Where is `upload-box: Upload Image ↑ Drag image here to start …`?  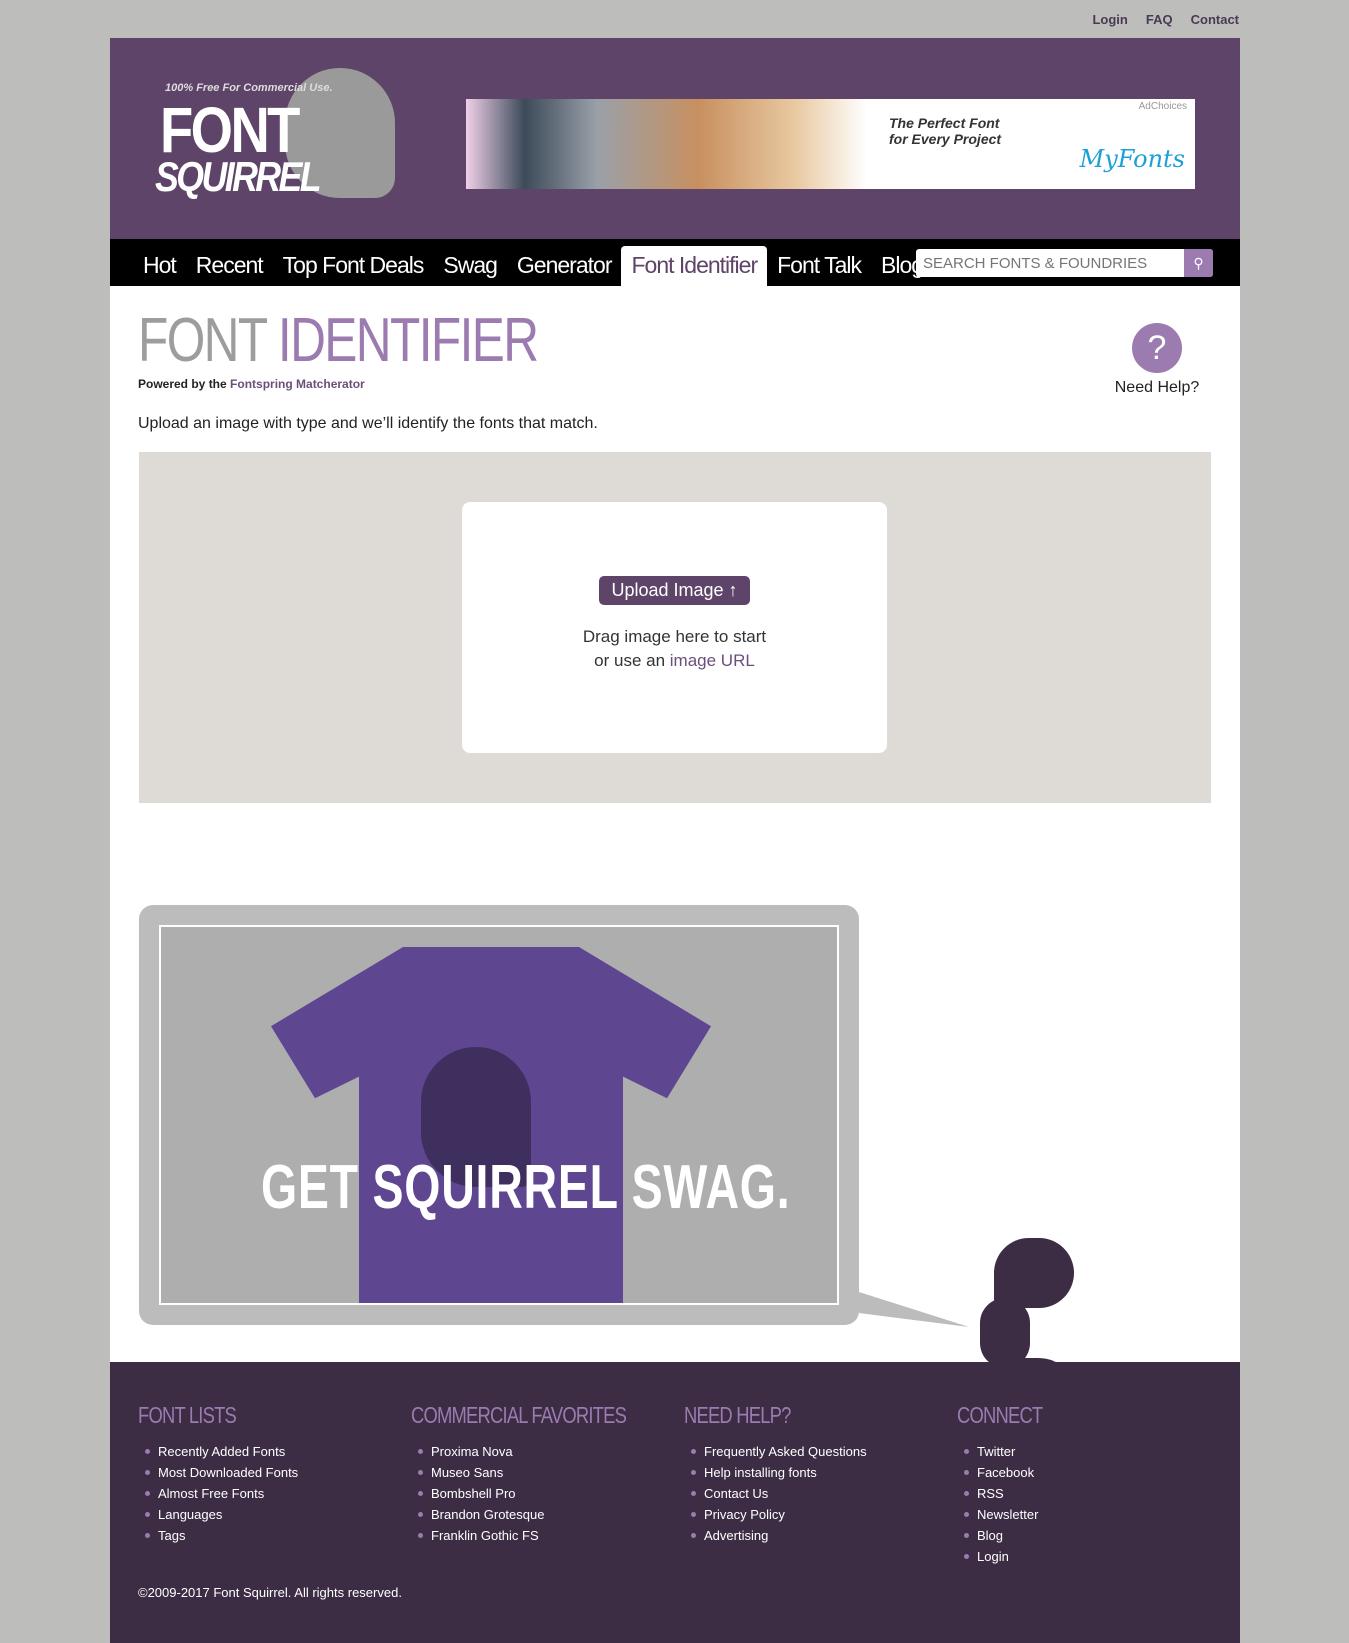
upload-box: Upload Image ↑ Drag image here to start … is located at coordinates (674, 627).